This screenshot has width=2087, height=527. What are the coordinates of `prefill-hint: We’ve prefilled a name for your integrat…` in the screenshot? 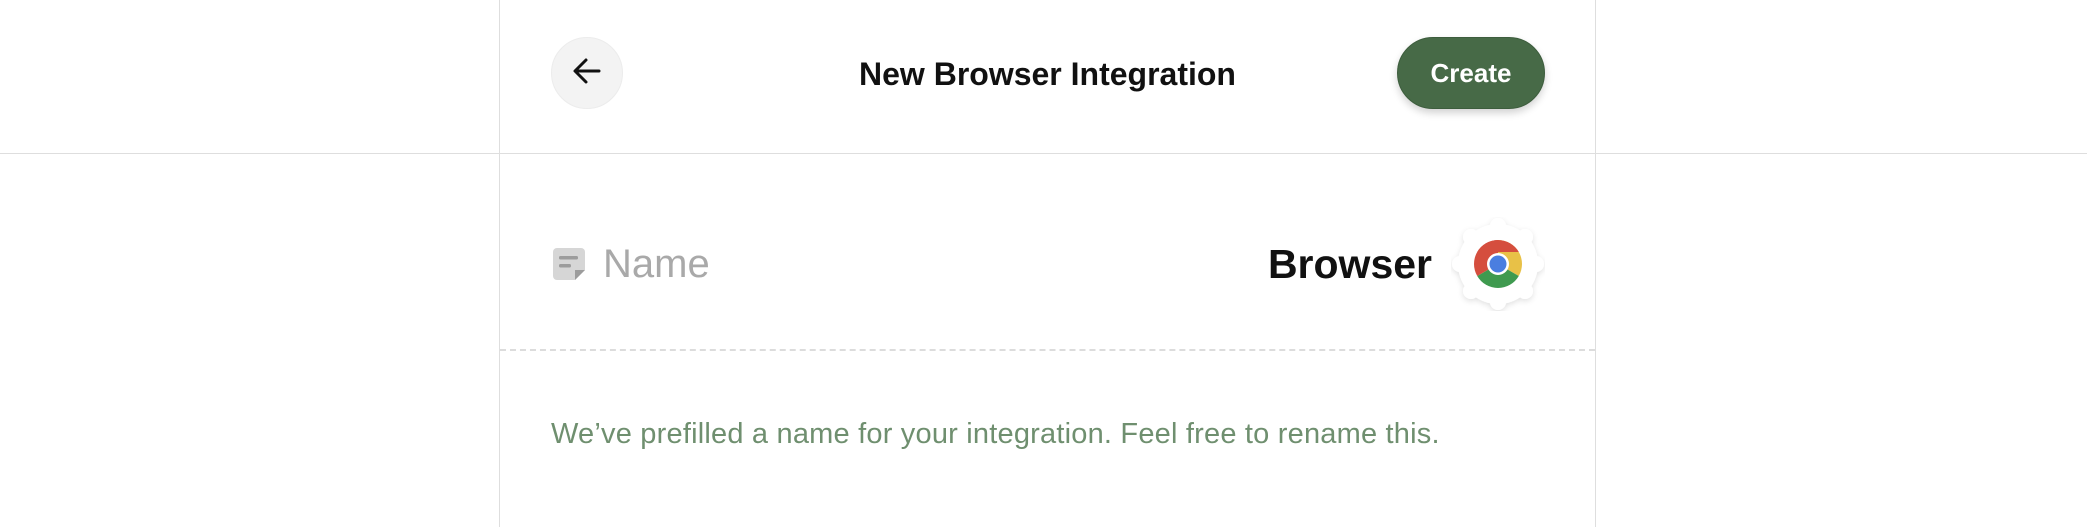 It's located at (995, 434).